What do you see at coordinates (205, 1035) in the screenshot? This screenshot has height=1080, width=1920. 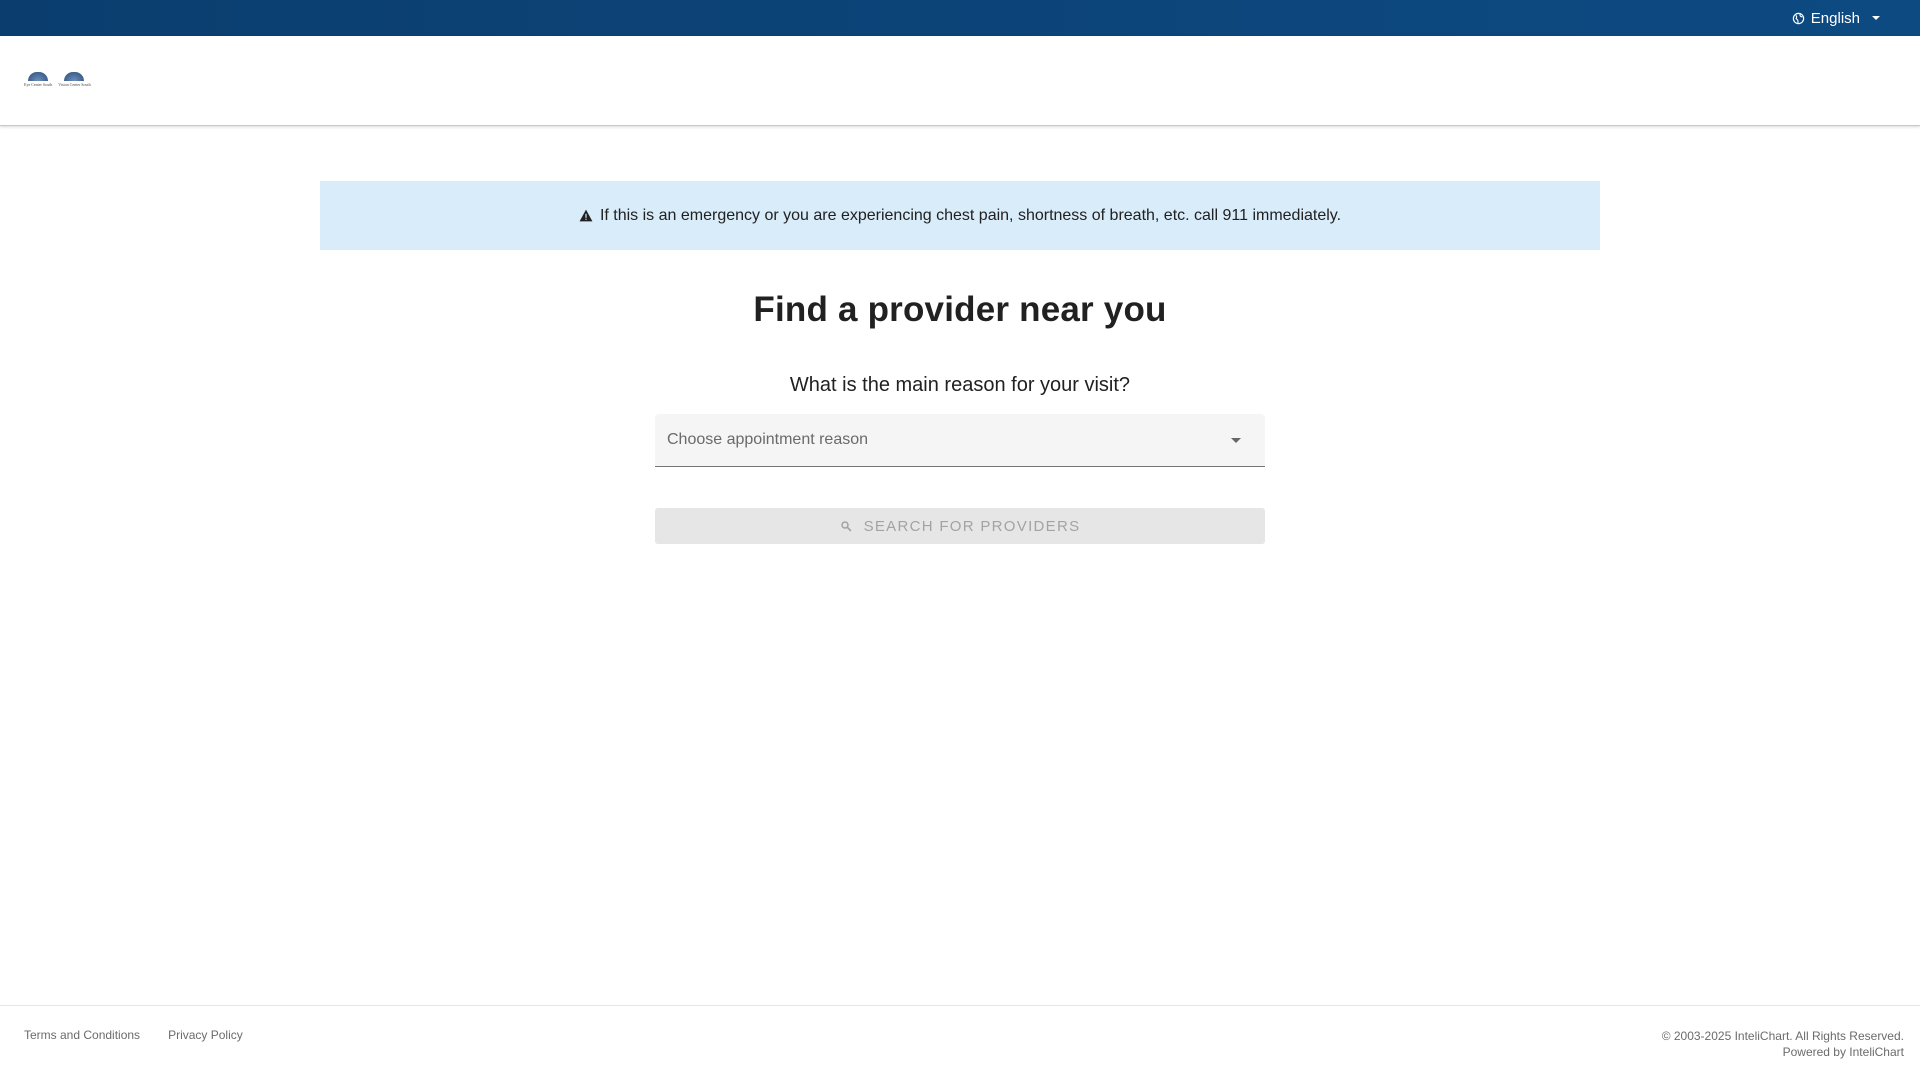 I see `privacy-link: Privacy Policy` at bounding box center [205, 1035].